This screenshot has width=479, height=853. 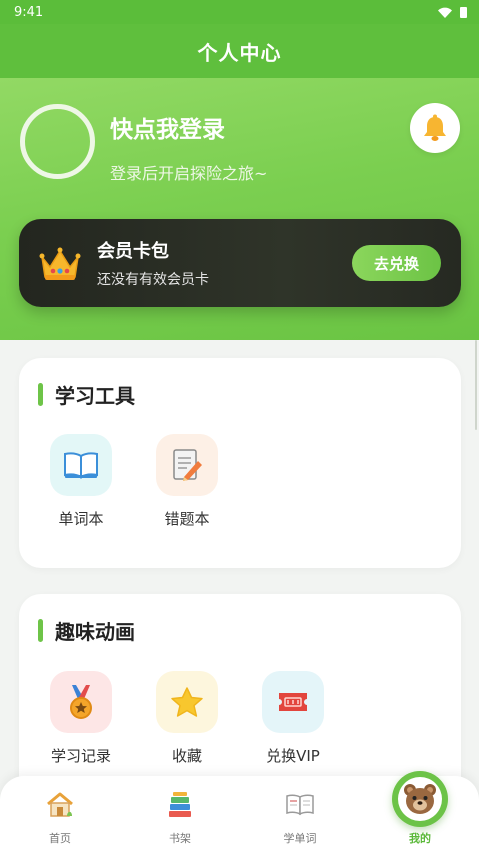 I want to click on status-bar: 9:41, so click(x=239, y=12).